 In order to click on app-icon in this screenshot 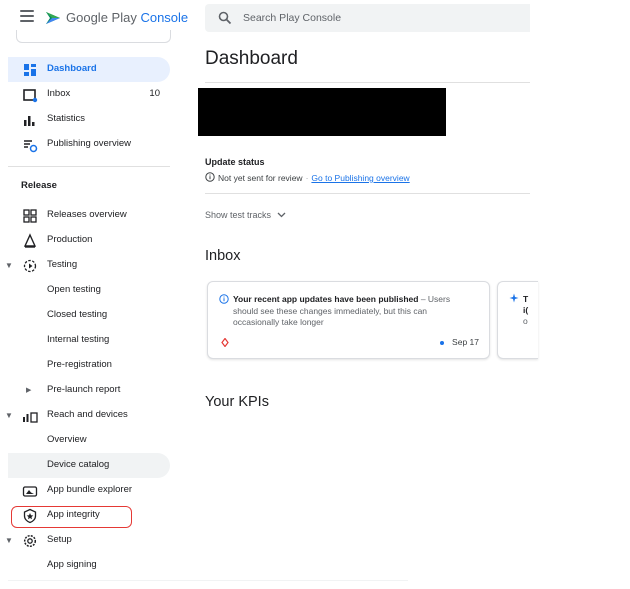, I will do `click(225, 342)`.